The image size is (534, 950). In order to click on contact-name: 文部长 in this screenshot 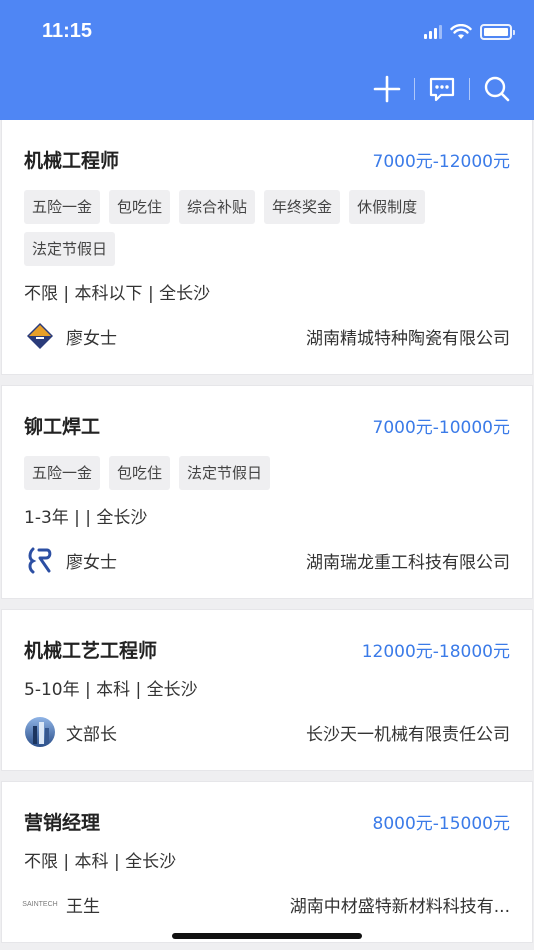, I will do `click(91, 734)`.